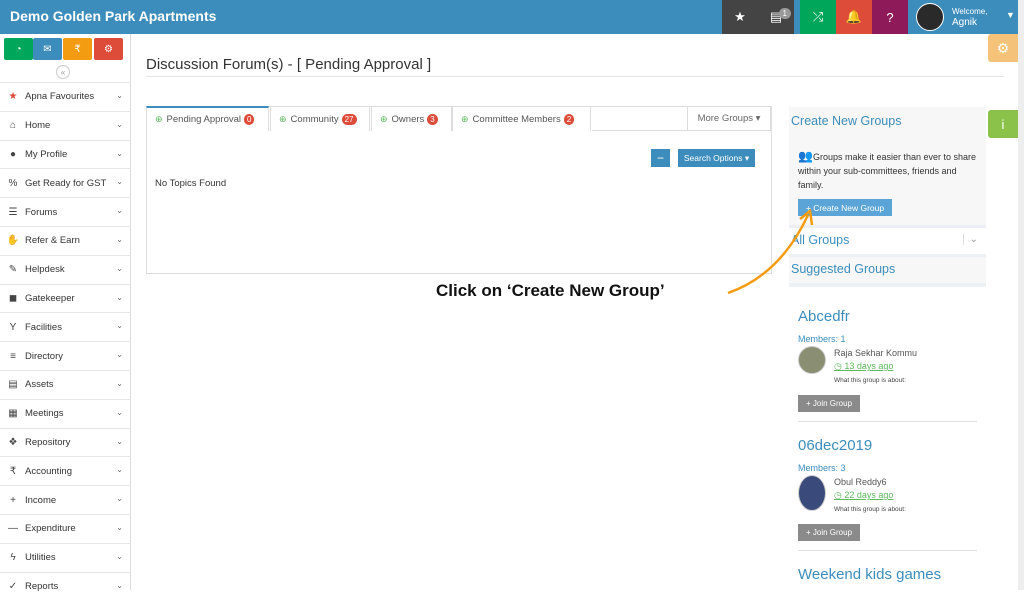 The height and width of the screenshot is (600, 1024). What do you see at coordinates (65, 470) in the screenshot?
I see `sidebar-item-accounting: ₹ Accounting ⌄` at bounding box center [65, 470].